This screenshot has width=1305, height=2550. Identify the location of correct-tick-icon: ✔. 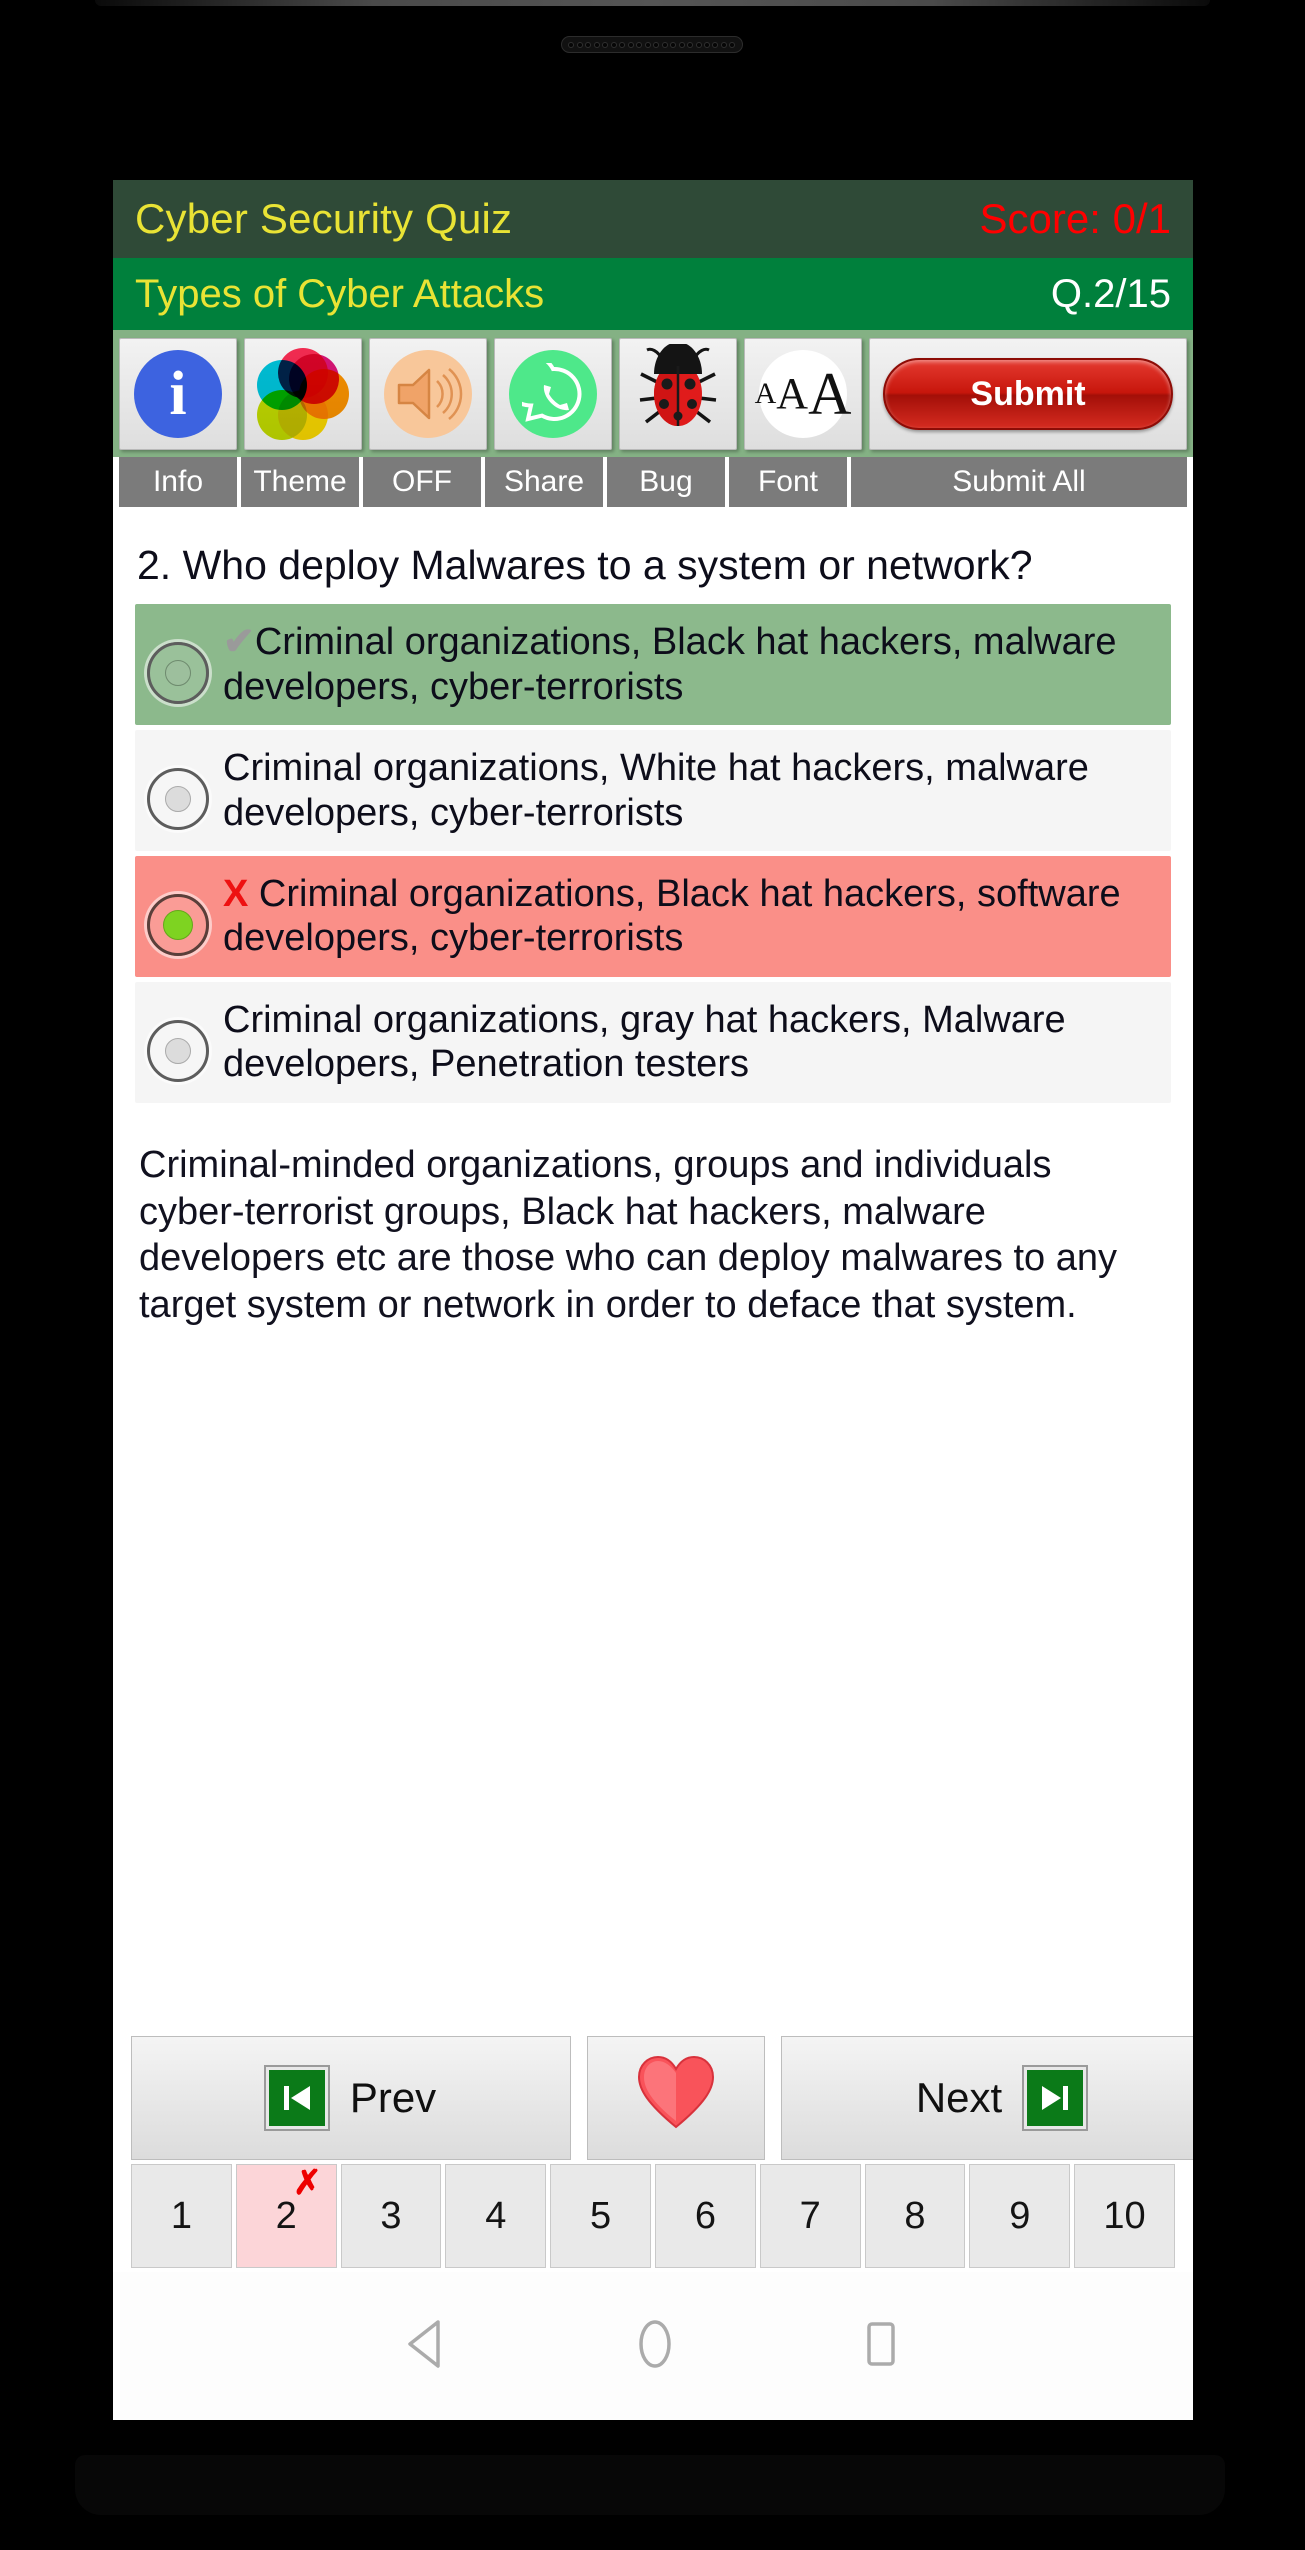
(239, 642).